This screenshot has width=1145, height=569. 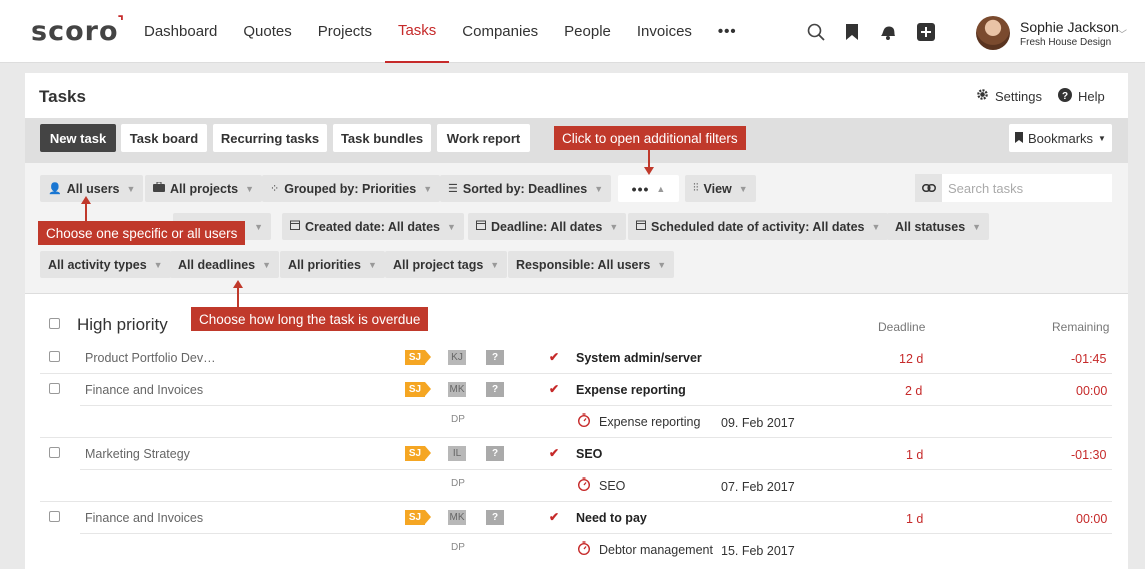 I want to click on new-task-button: New task, so click(x=78, y=138).